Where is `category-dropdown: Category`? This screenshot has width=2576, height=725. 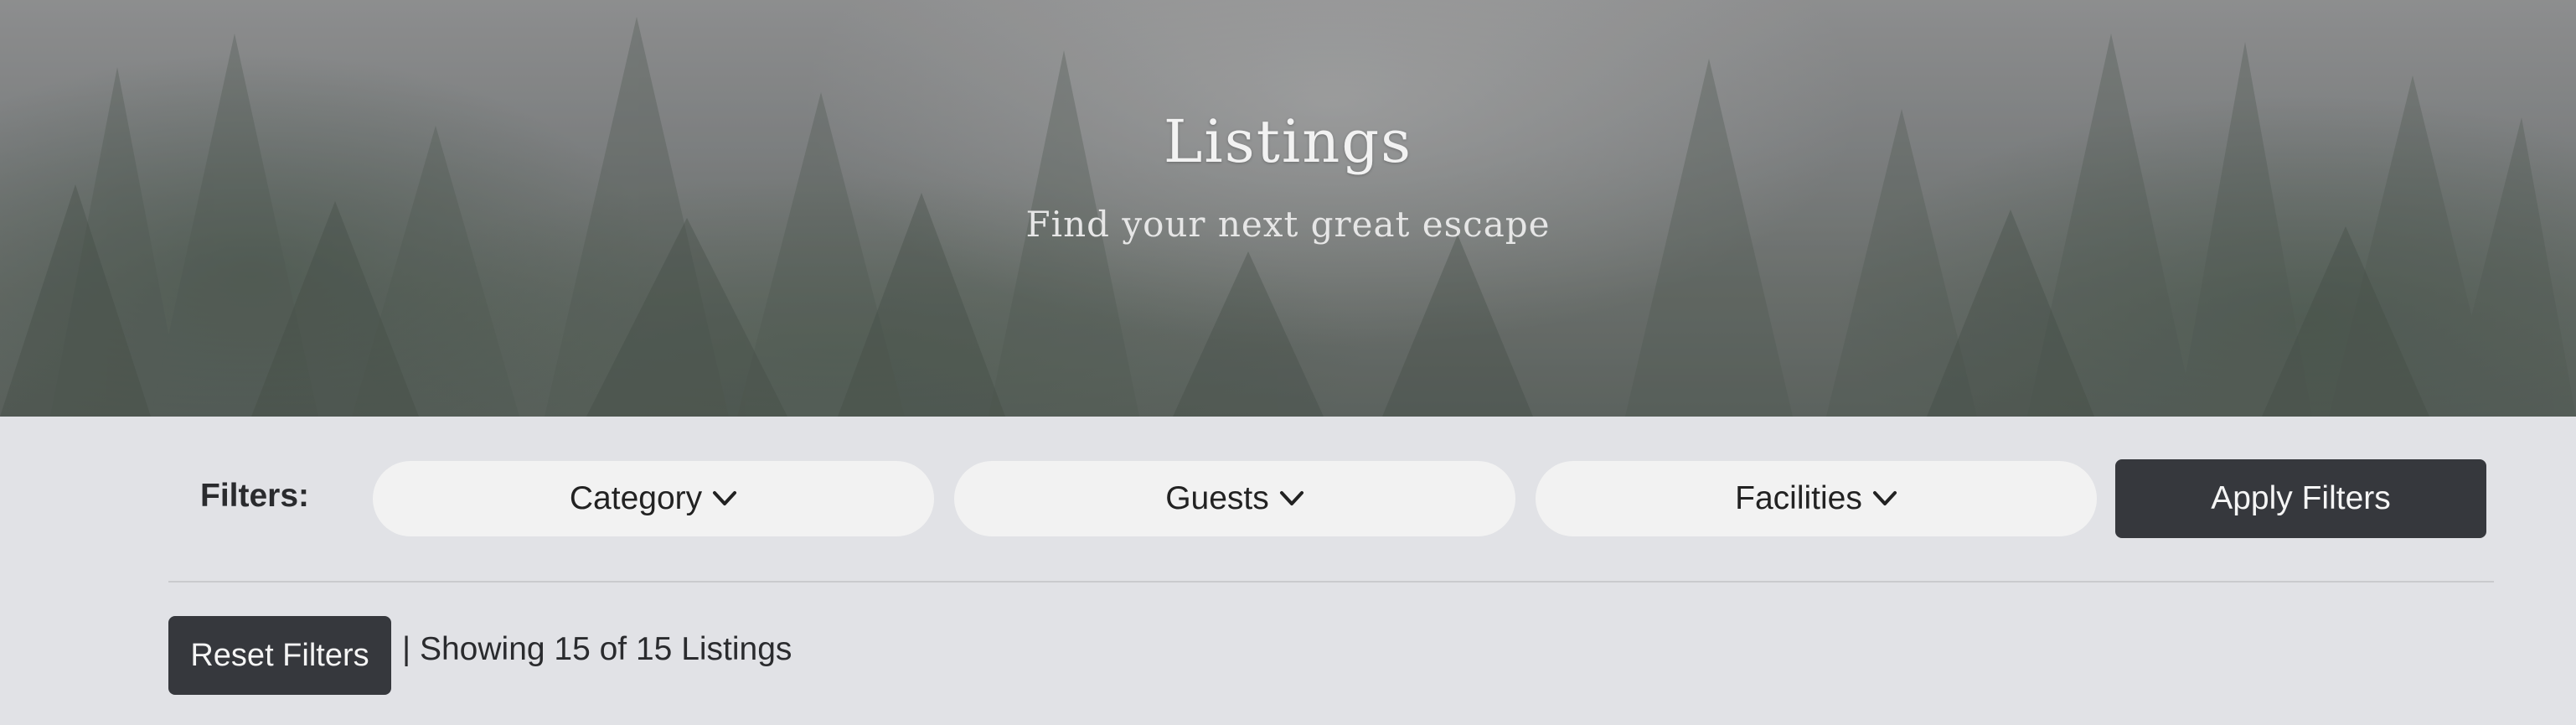
category-dropdown: Category is located at coordinates (653, 498).